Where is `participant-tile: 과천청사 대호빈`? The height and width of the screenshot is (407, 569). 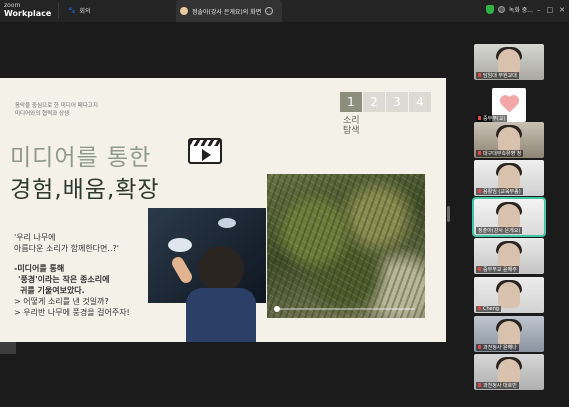
participant-tile: 과천청사 대호빈 is located at coordinates (509, 372).